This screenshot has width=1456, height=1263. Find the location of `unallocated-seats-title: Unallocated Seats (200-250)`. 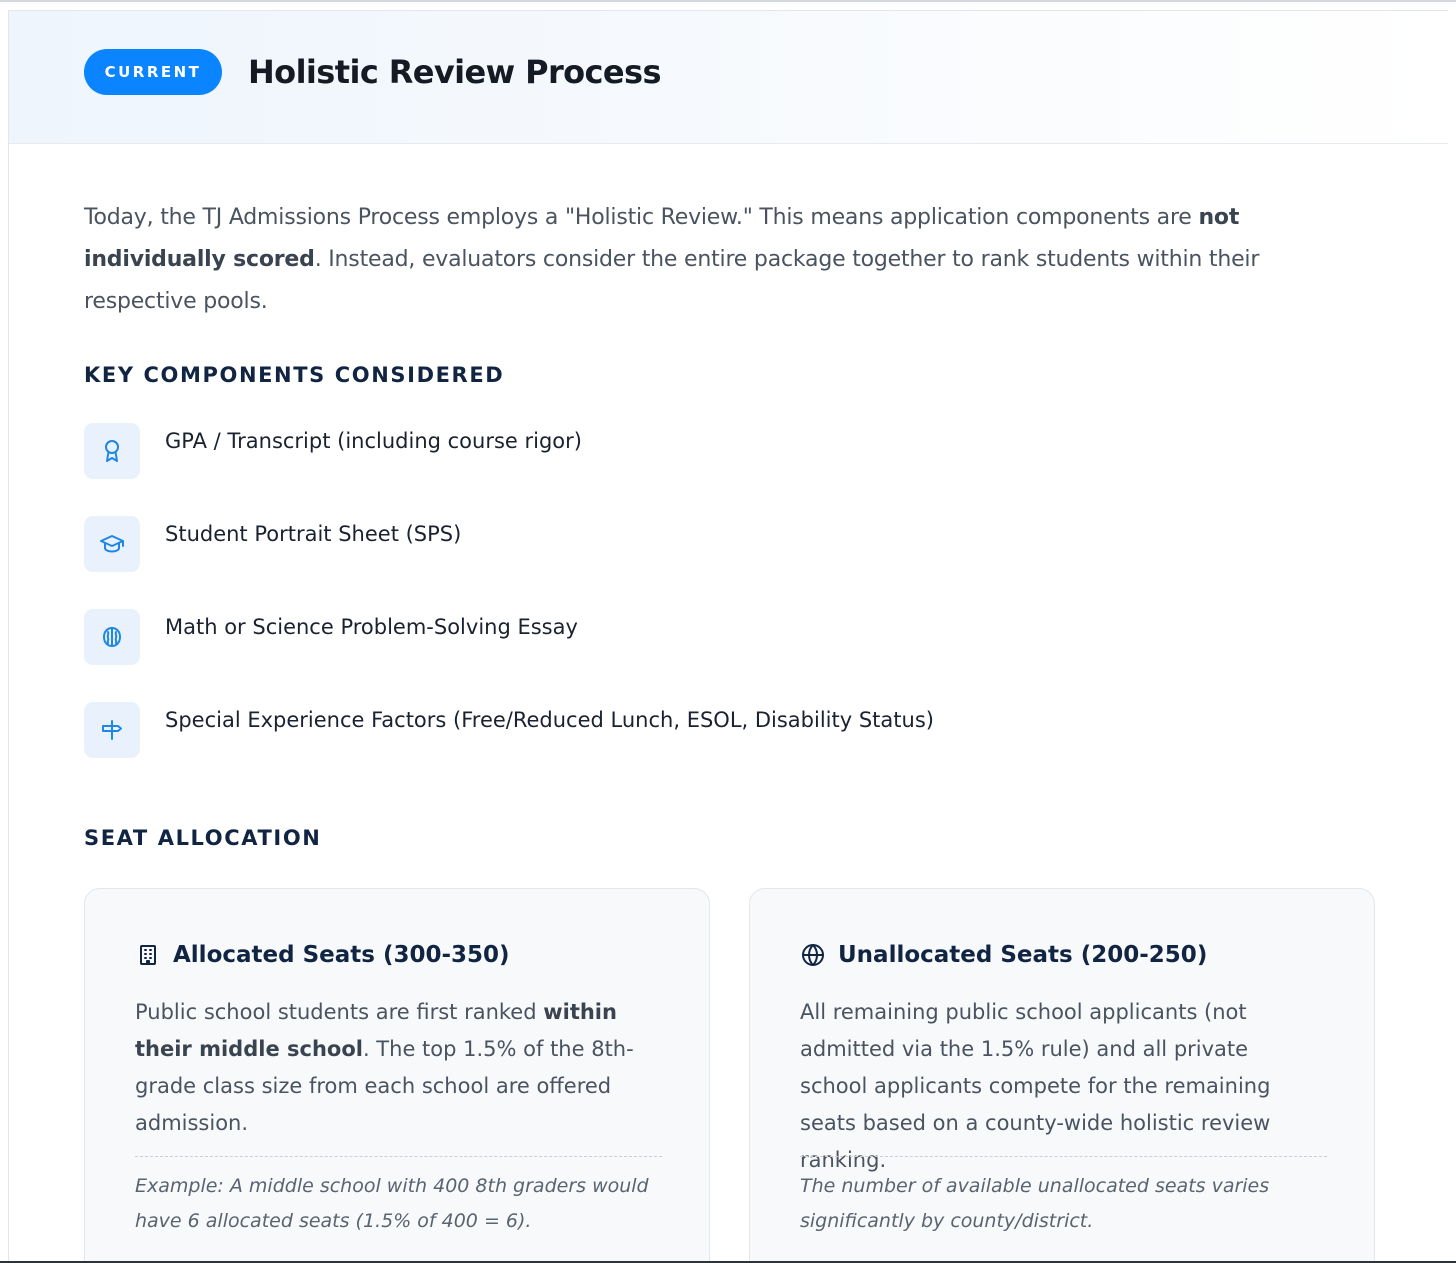

unallocated-seats-title: Unallocated Seats (200-250) is located at coordinates (1003, 955).